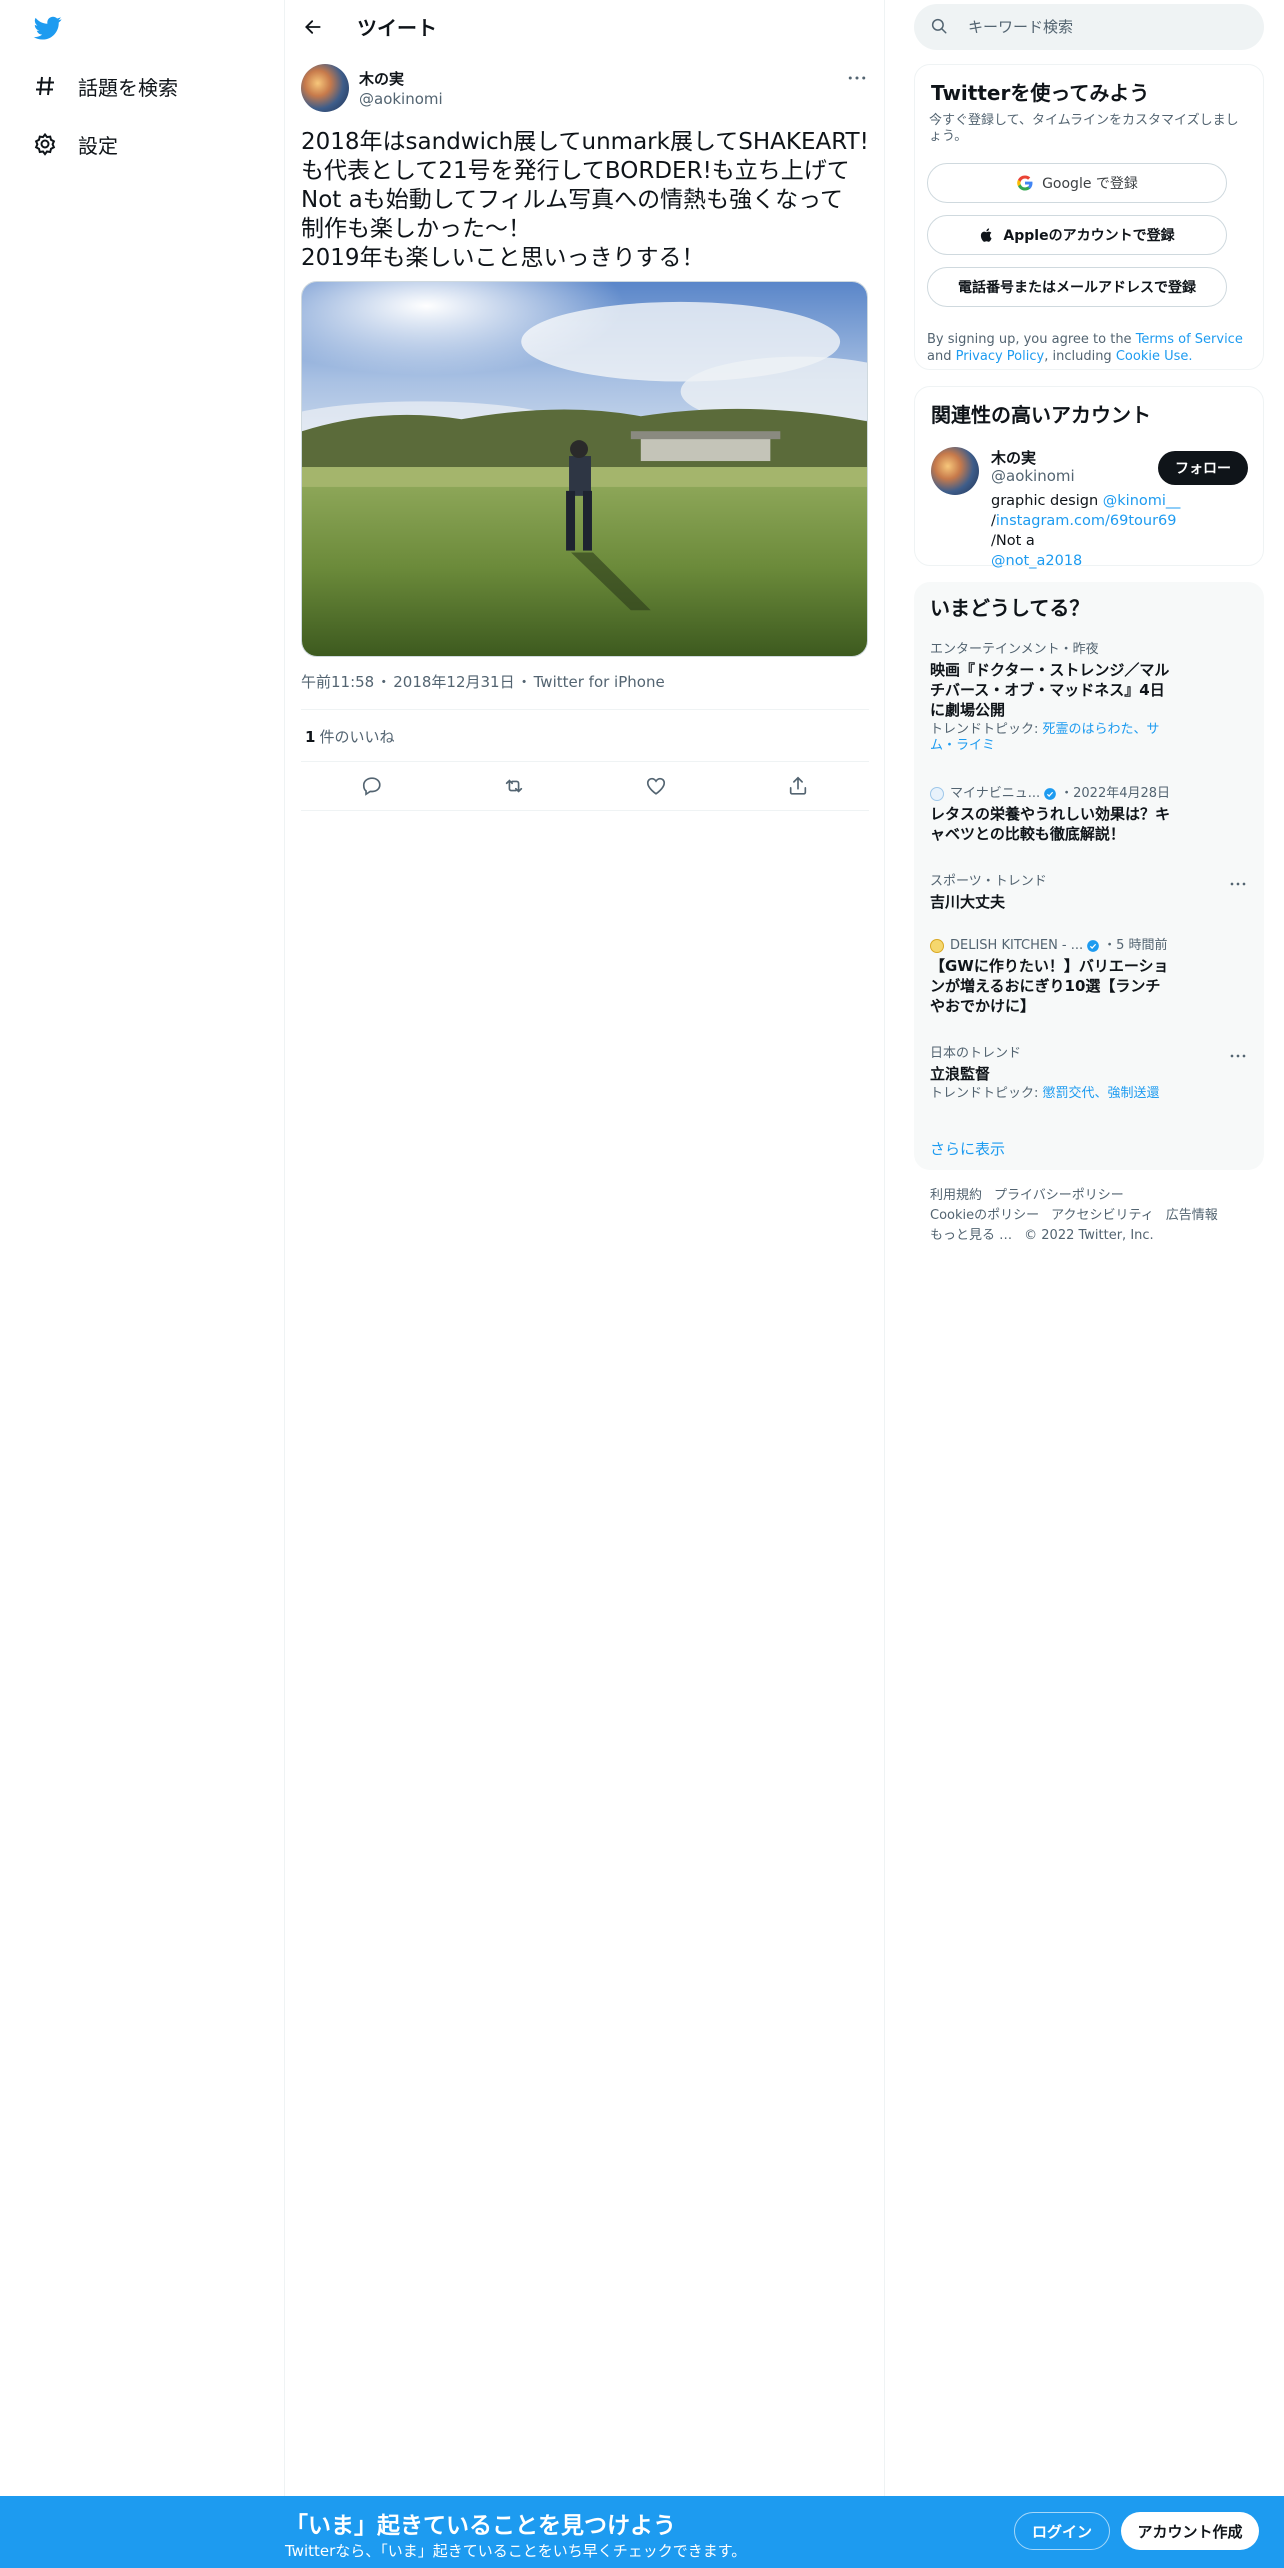 The image size is (1284, 2568). Describe the element at coordinates (325, 88) in the screenshot. I see `author-avatar` at that location.